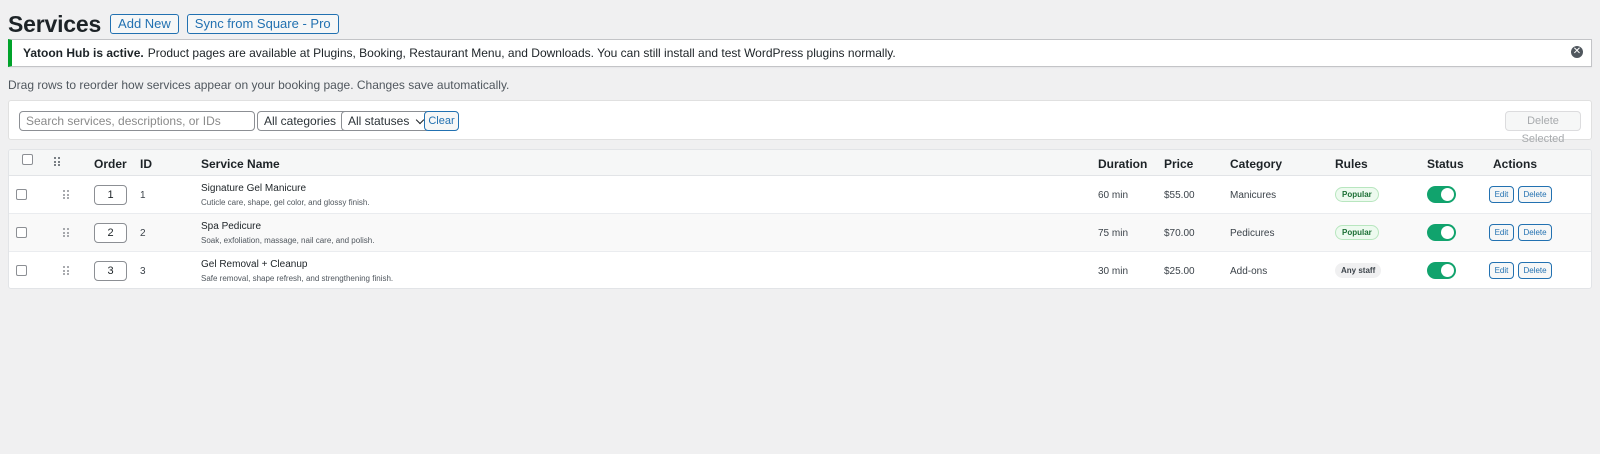 Image resolution: width=1600 pixels, height=454 pixels. What do you see at coordinates (1445, 164) in the screenshot?
I see `col-status: Status` at bounding box center [1445, 164].